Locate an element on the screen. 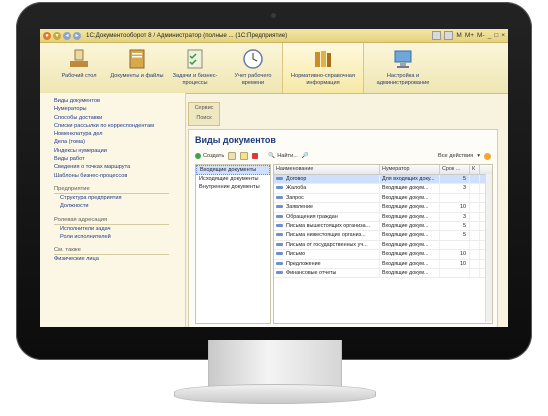  section-reference-info: Нормативно-справочная информация is located at coordinates (323, 68).